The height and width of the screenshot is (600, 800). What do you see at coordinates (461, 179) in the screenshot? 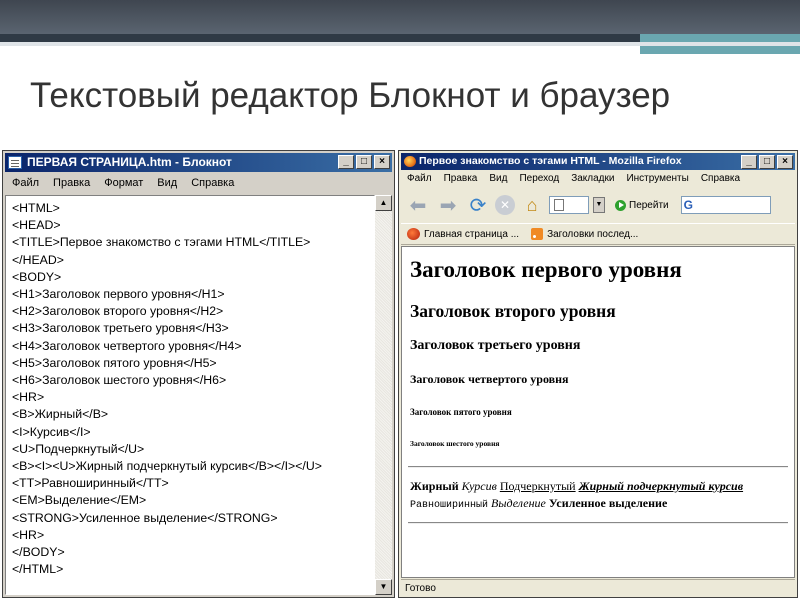
I see `ff-menu-edit: Правка` at bounding box center [461, 179].